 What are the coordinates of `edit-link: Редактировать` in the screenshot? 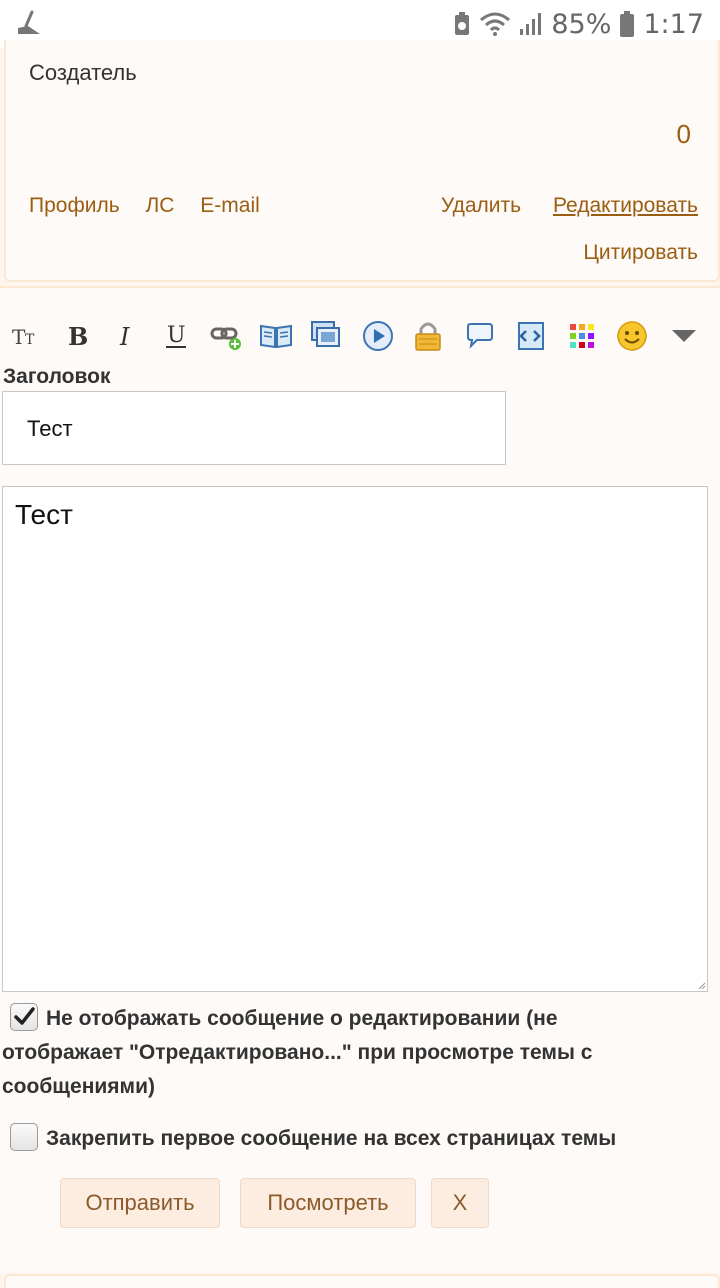 It's located at (625, 205).